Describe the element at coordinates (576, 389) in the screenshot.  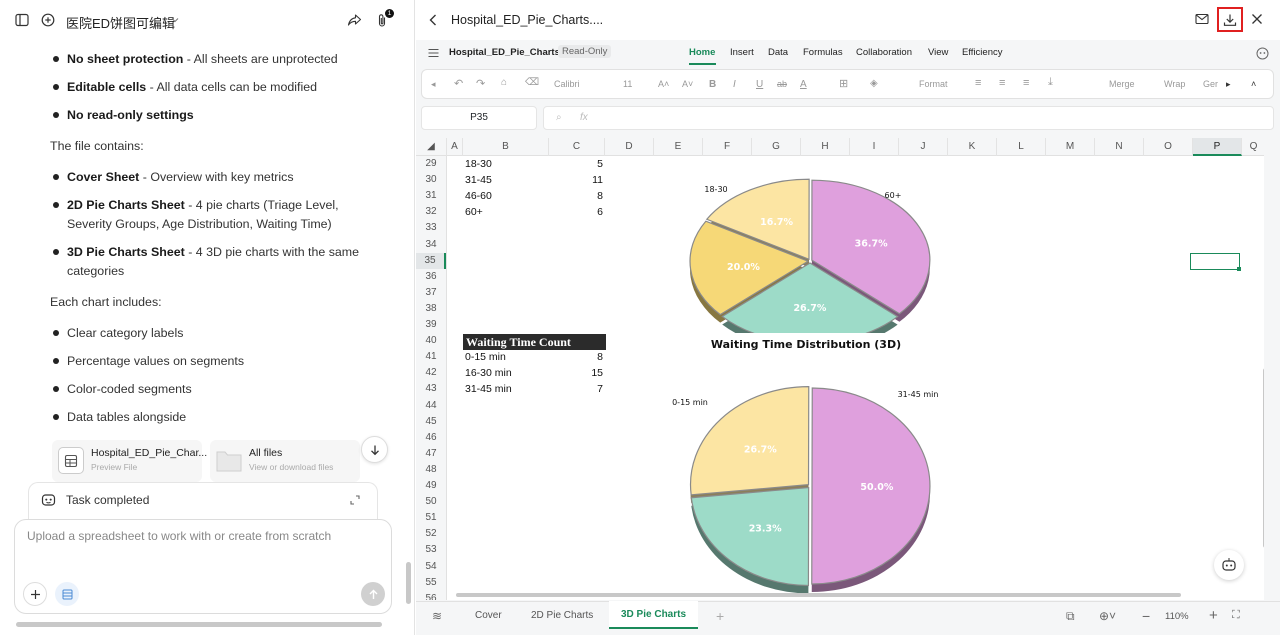
I see `table-cell: 7` at that location.